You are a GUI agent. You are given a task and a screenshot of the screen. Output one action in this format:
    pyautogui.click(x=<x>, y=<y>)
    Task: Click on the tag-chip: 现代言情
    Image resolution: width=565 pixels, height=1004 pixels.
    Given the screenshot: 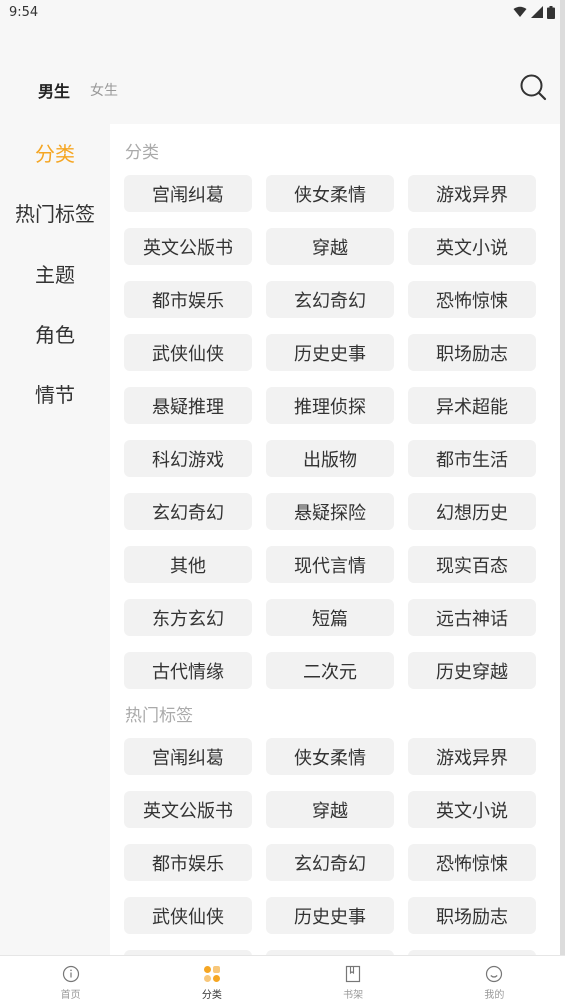 What is the action you would take?
    pyautogui.click(x=330, y=564)
    